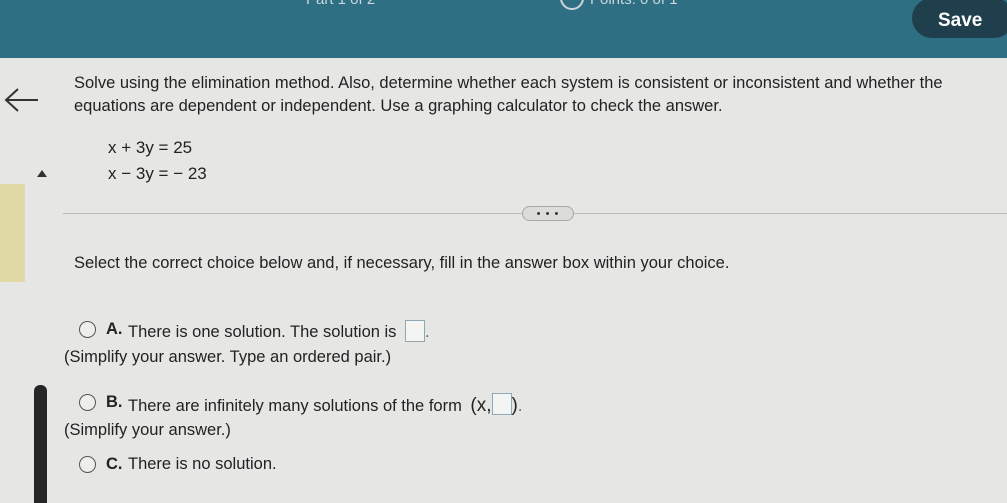 Image resolution: width=1007 pixels, height=503 pixels. I want to click on more-options-button: • • •, so click(548, 213).